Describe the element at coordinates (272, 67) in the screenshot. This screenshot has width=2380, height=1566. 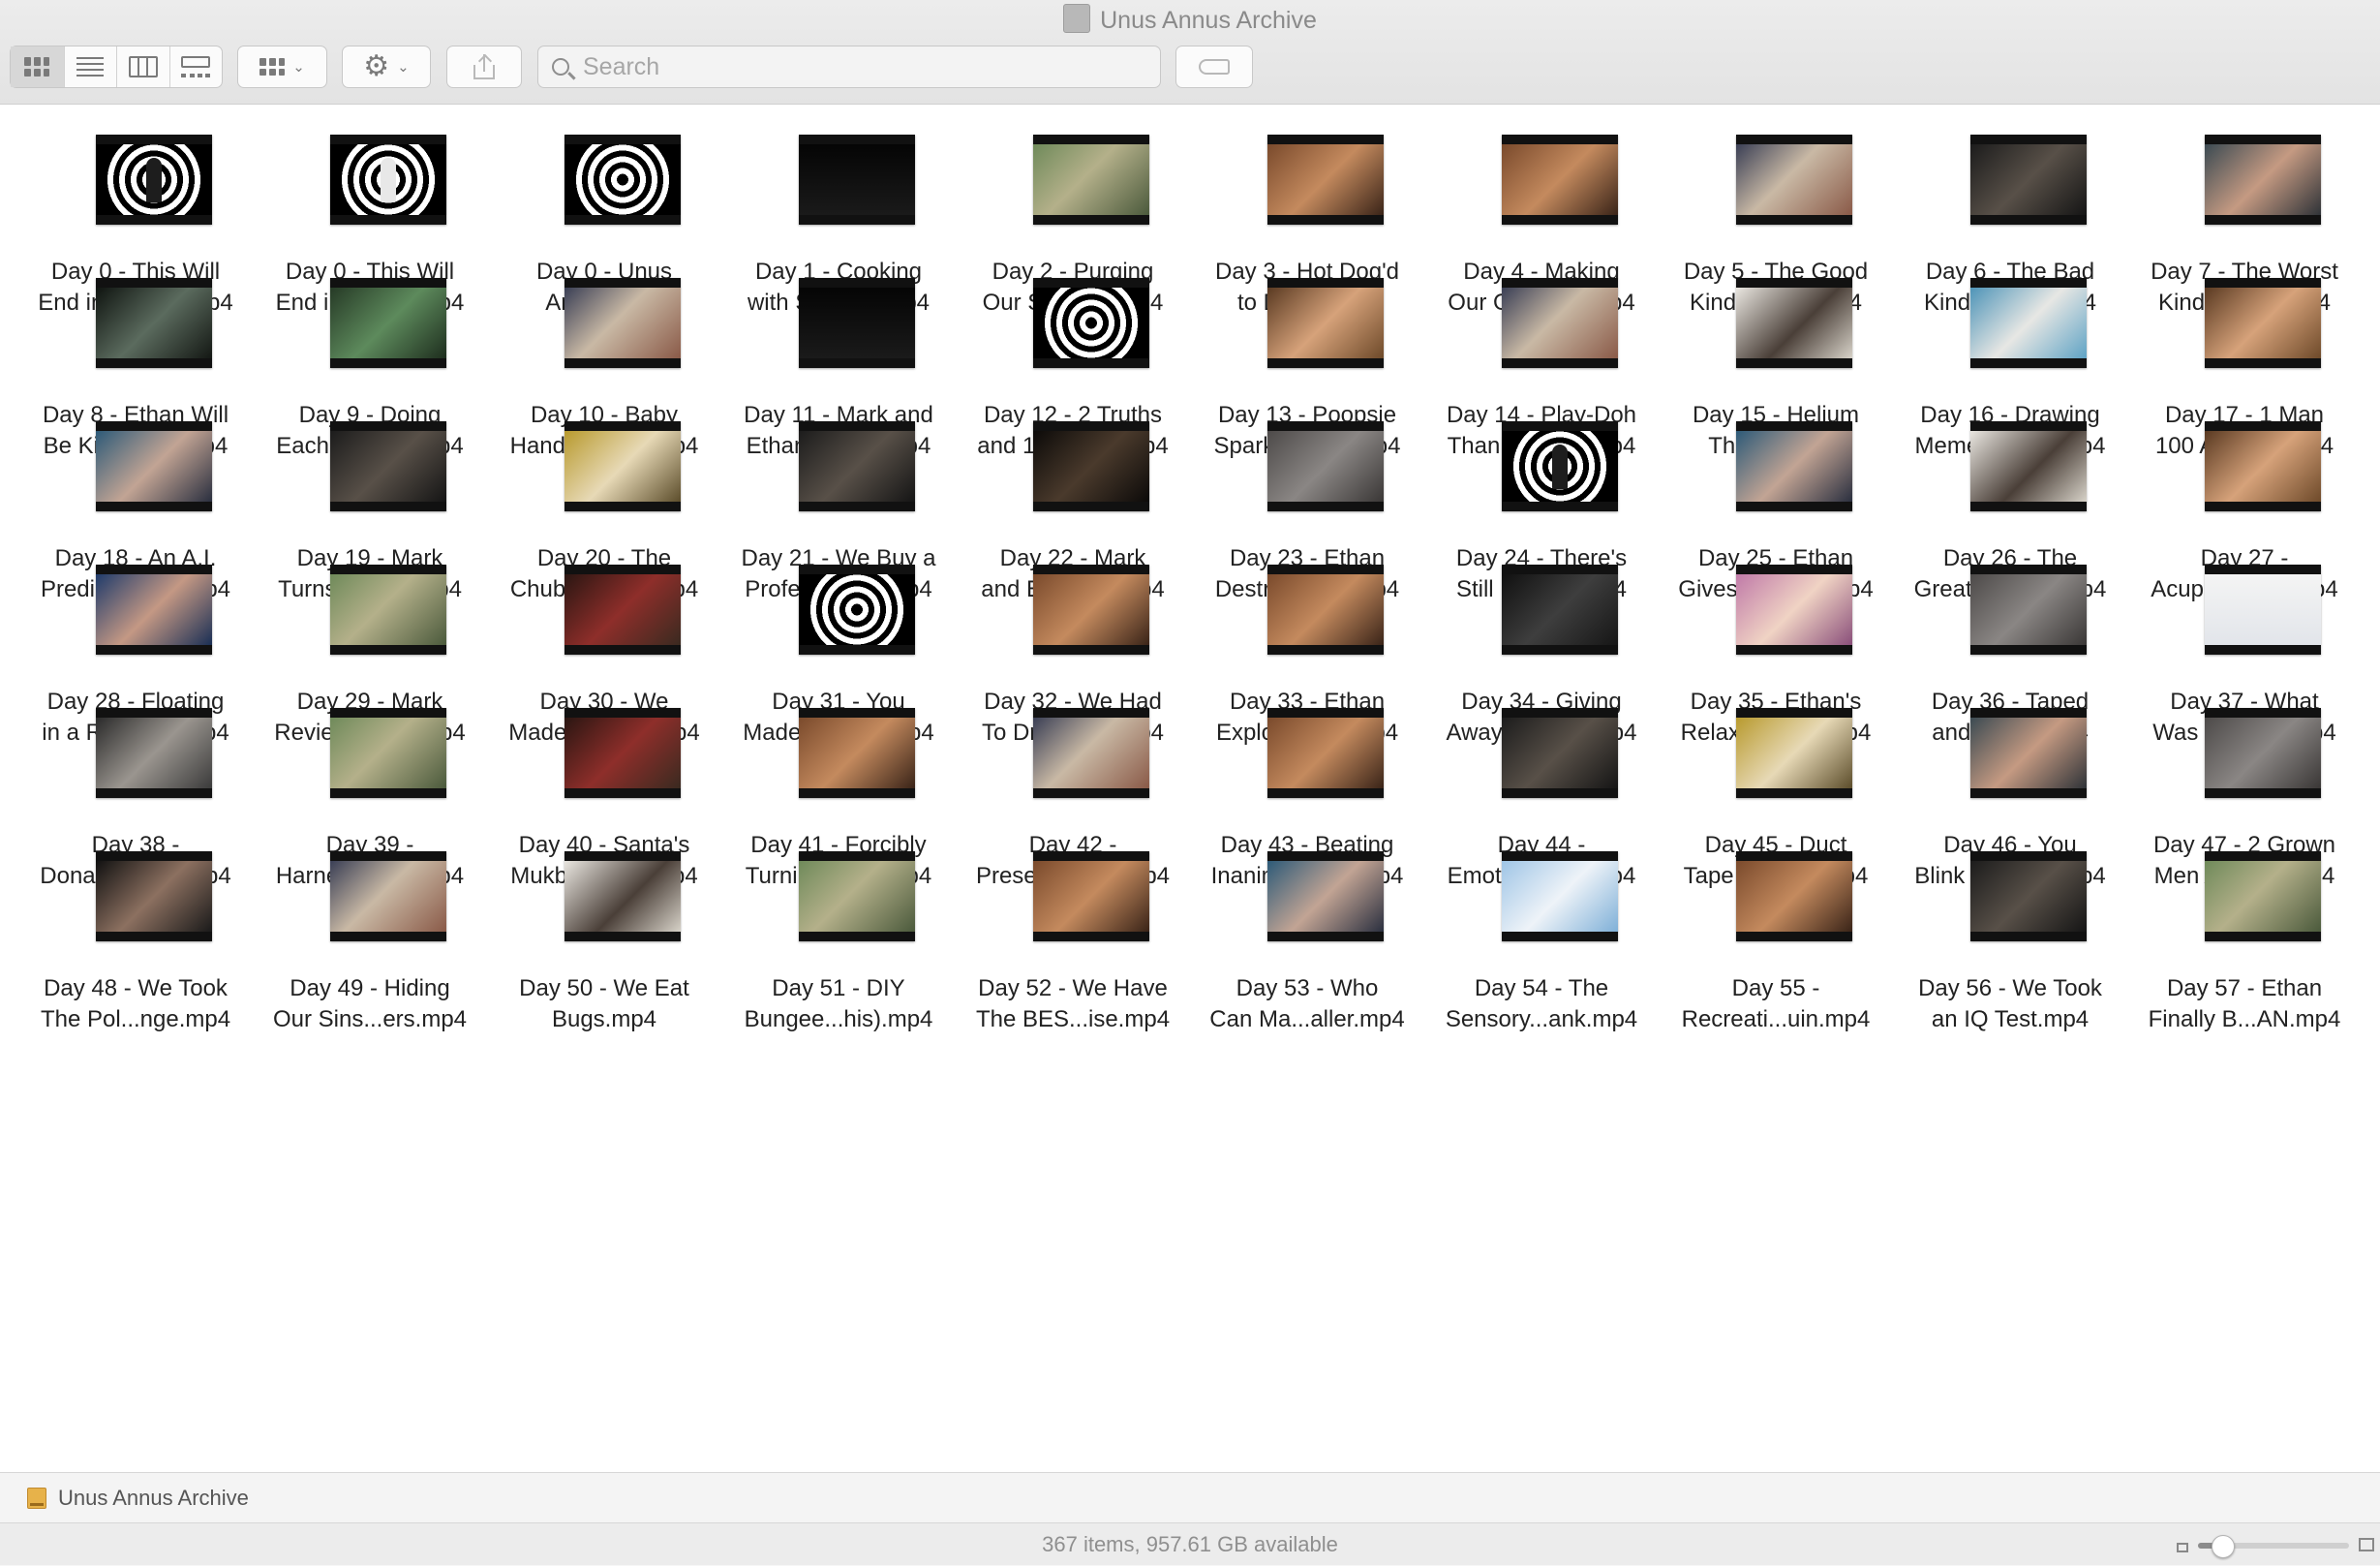
I see `group-by-icon` at that location.